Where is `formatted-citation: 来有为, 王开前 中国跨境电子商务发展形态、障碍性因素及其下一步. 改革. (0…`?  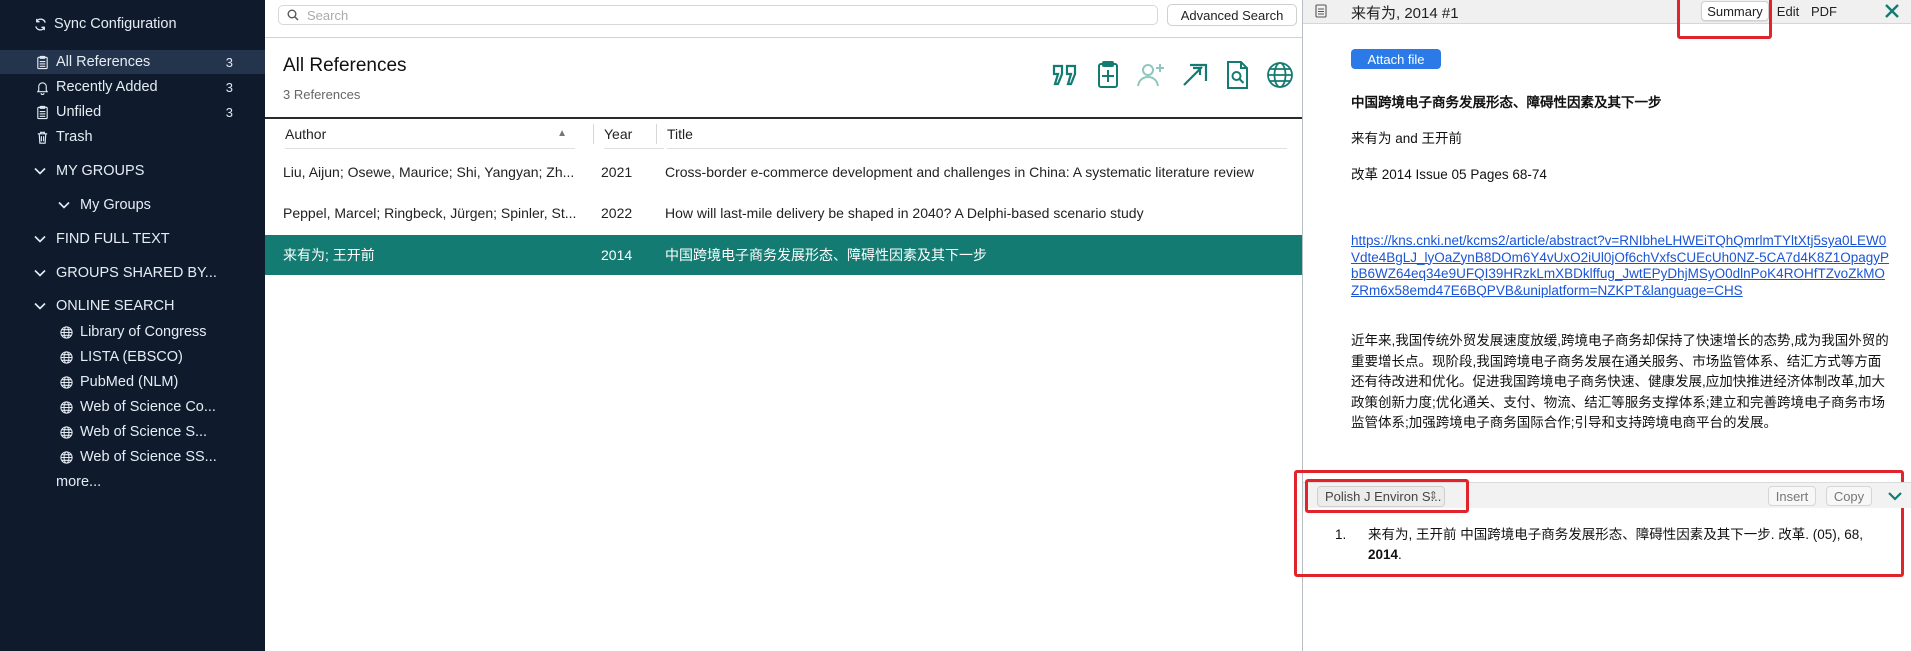 formatted-citation: 来有为, 王开前 中国跨境电子商务发展形态、障碍性因素及其下一步. 改革. (0… is located at coordinates (1628, 545).